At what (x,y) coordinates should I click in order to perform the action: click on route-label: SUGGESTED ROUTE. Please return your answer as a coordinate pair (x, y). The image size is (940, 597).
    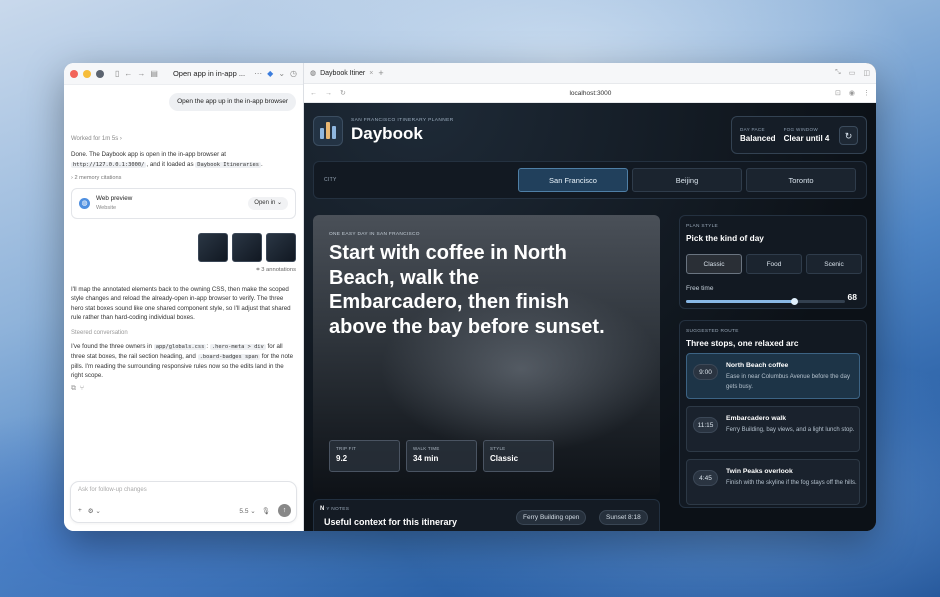
    Looking at the image, I should click on (712, 331).